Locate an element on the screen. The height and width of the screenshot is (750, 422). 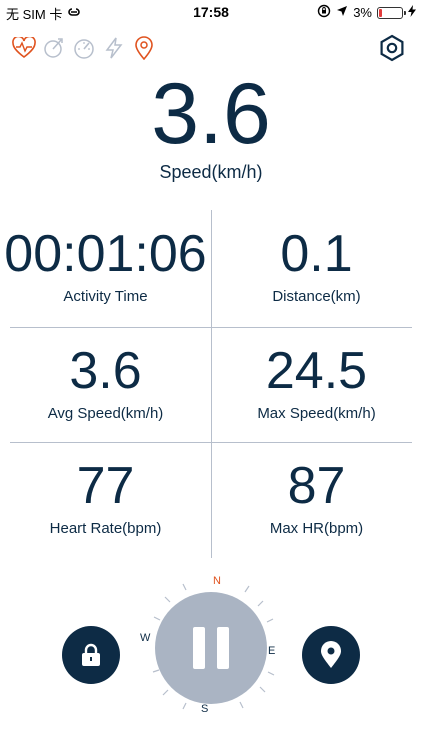
speed-value: 3.6 is located at coordinates (211, 114).